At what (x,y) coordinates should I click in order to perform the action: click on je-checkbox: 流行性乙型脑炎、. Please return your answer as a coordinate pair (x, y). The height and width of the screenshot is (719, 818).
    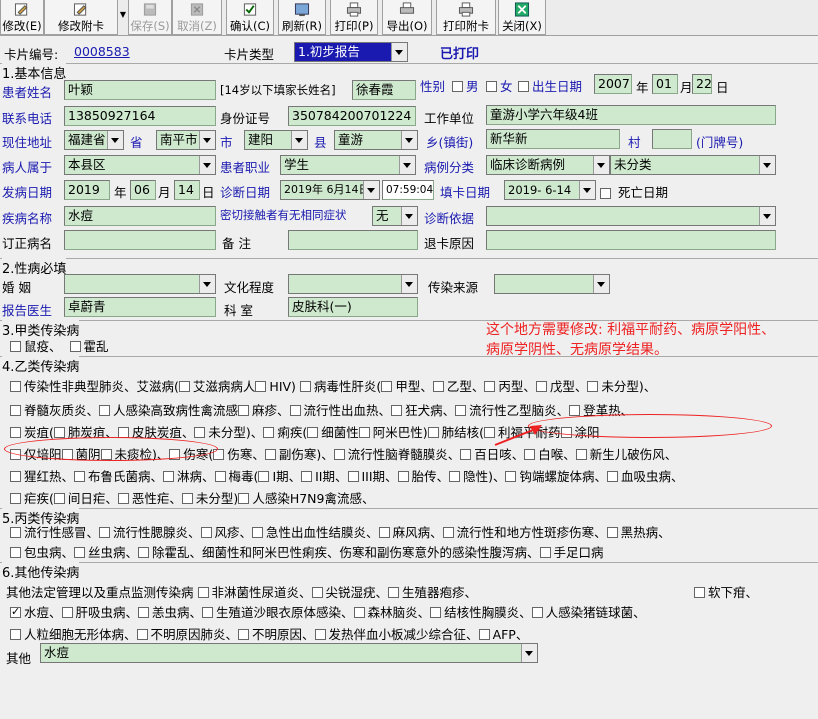
    Looking at the image, I should click on (512, 410).